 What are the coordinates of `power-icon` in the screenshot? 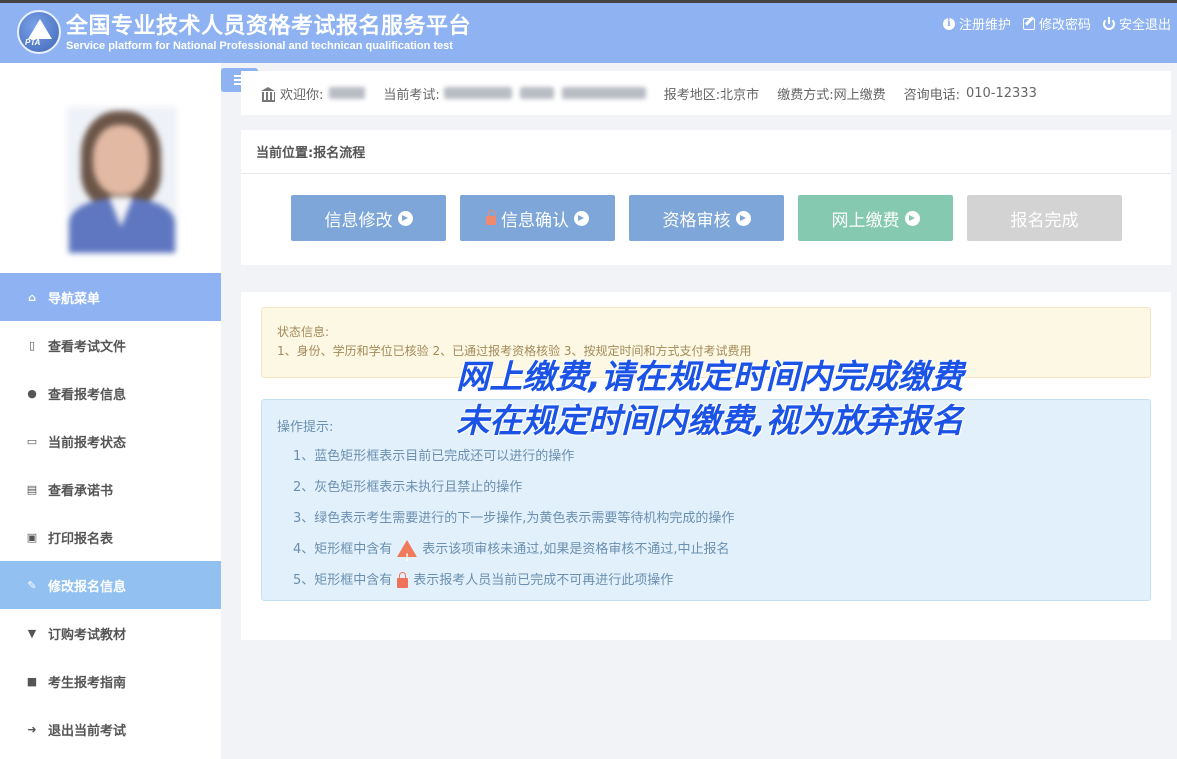 It's located at (1108, 23).